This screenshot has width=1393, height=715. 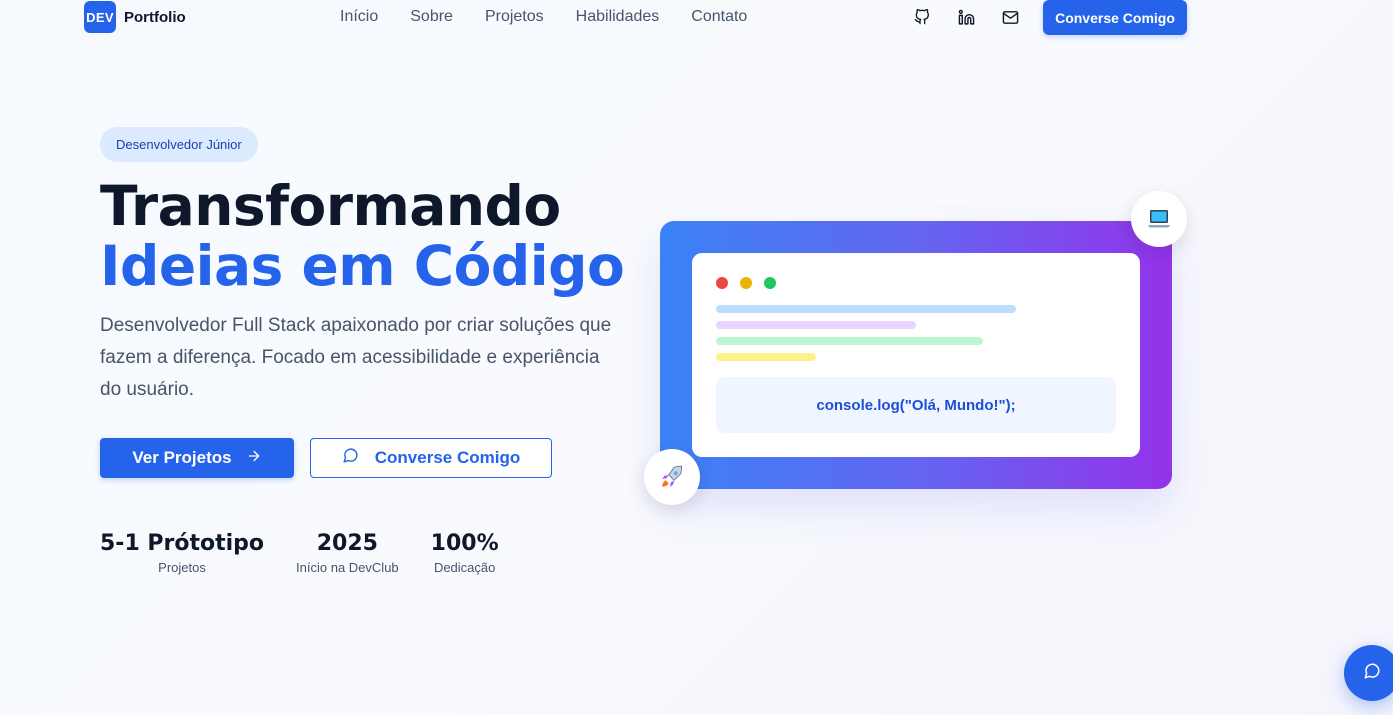 I want to click on window-dot-yellow, so click(x=746, y=283).